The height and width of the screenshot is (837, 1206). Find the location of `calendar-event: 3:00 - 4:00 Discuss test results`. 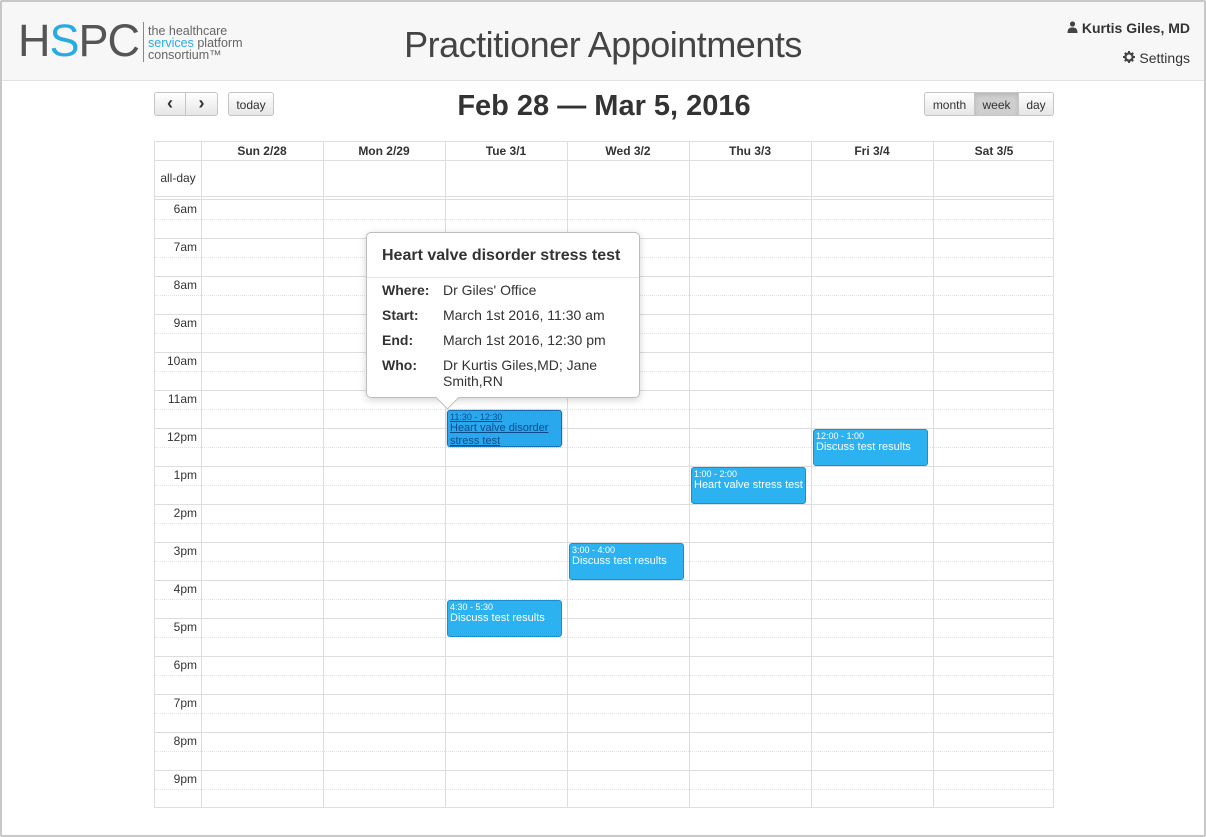

calendar-event: 3:00 - 4:00 Discuss test results is located at coordinates (626, 561).